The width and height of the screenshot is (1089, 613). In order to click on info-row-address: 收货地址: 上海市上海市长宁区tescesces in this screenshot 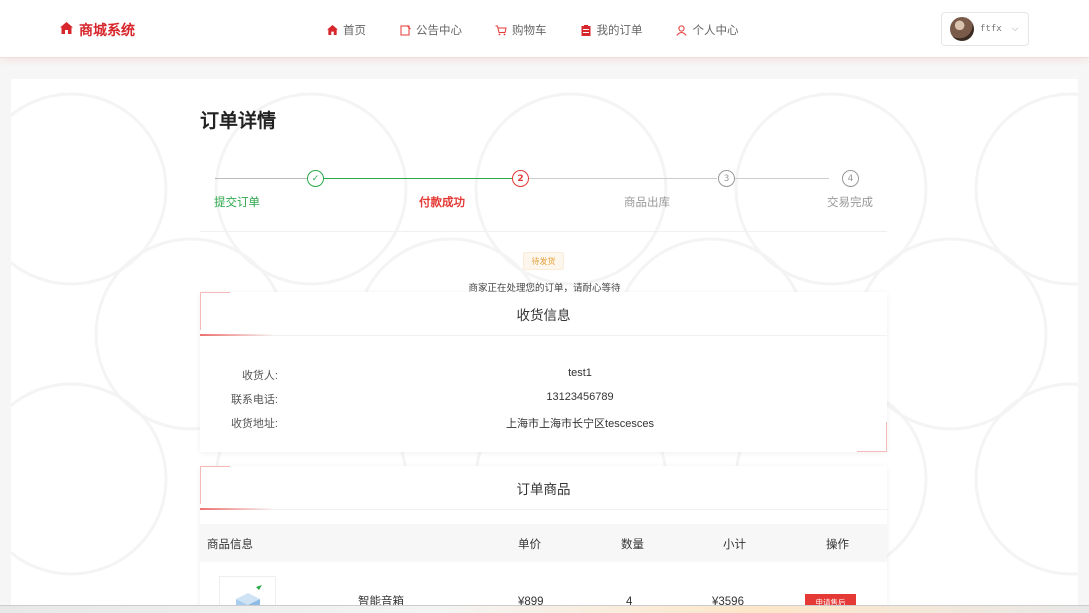, I will do `click(543, 425)`.